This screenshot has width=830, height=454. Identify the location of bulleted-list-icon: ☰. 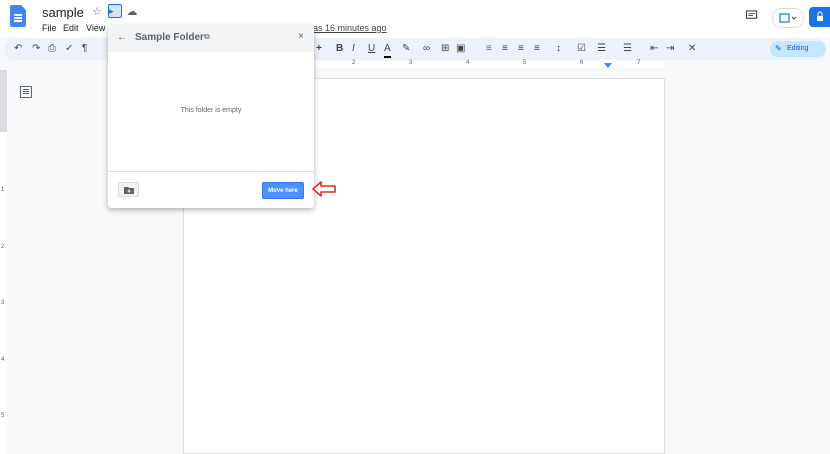
(601, 49).